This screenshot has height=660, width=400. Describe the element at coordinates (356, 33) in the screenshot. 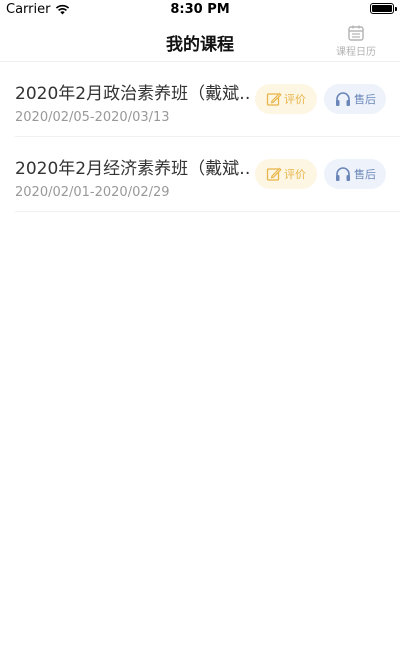

I see `calendar-icon` at that location.